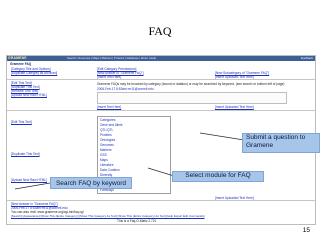  What do you see at coordinates (106, 150) in the screenshot?
I see `module-item: Markers` at bounding box center [106, 150].